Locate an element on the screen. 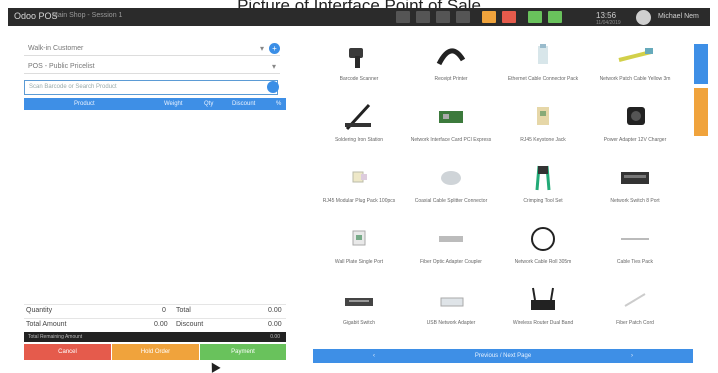 The height and width of the screenshot is (373, 718). action-buttons: Cancel Hold Order Payment is located at coordinates (155, 352).